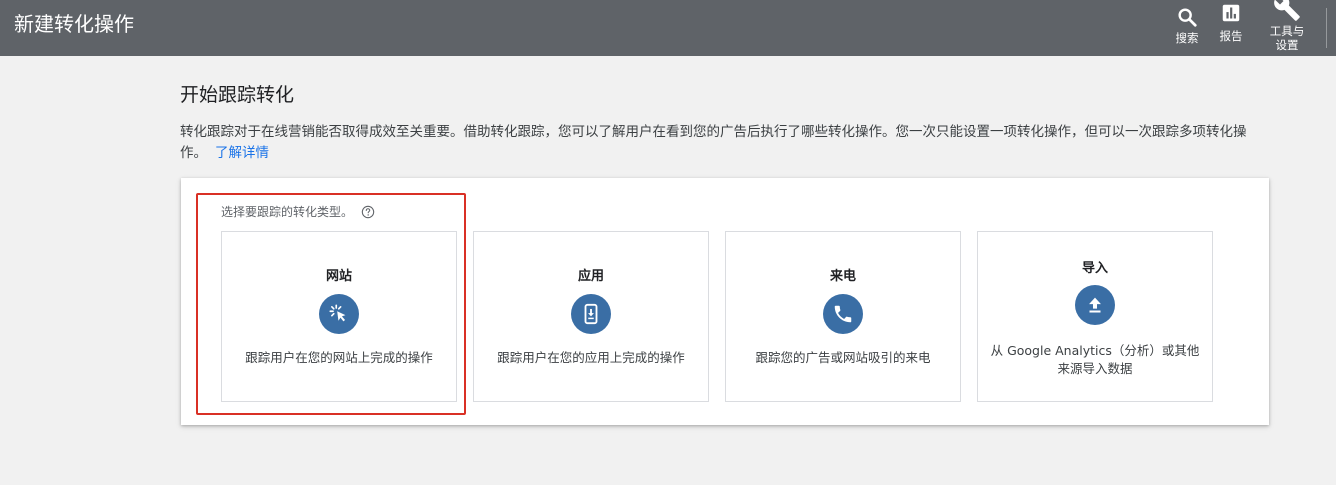 Image resolution: width=1336 pixels, height=485 pixels. What do you see at coordinates (1187, 28) in the screenshot?
I see `search-button: 搜索` at bounding box center [1187, 28].